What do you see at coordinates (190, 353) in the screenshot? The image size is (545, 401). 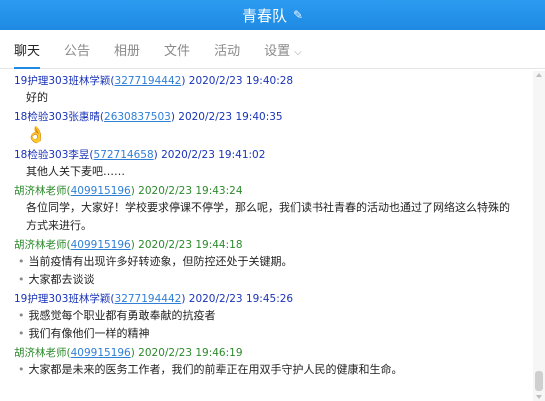 I see `message-time: 2020/2/23 19:46:19` at bounding box center [190, 353].